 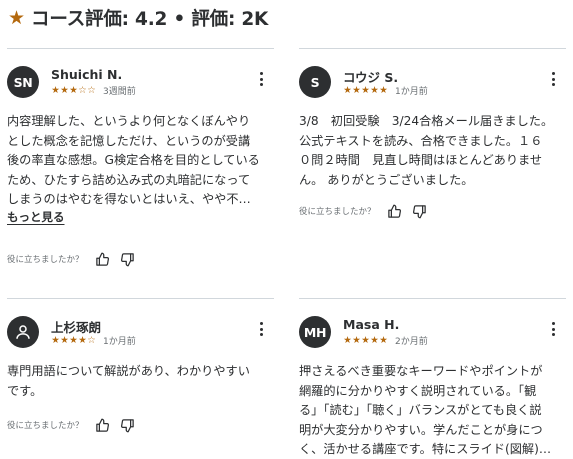 I want to click on user-icon, so click(x=23, y=332).